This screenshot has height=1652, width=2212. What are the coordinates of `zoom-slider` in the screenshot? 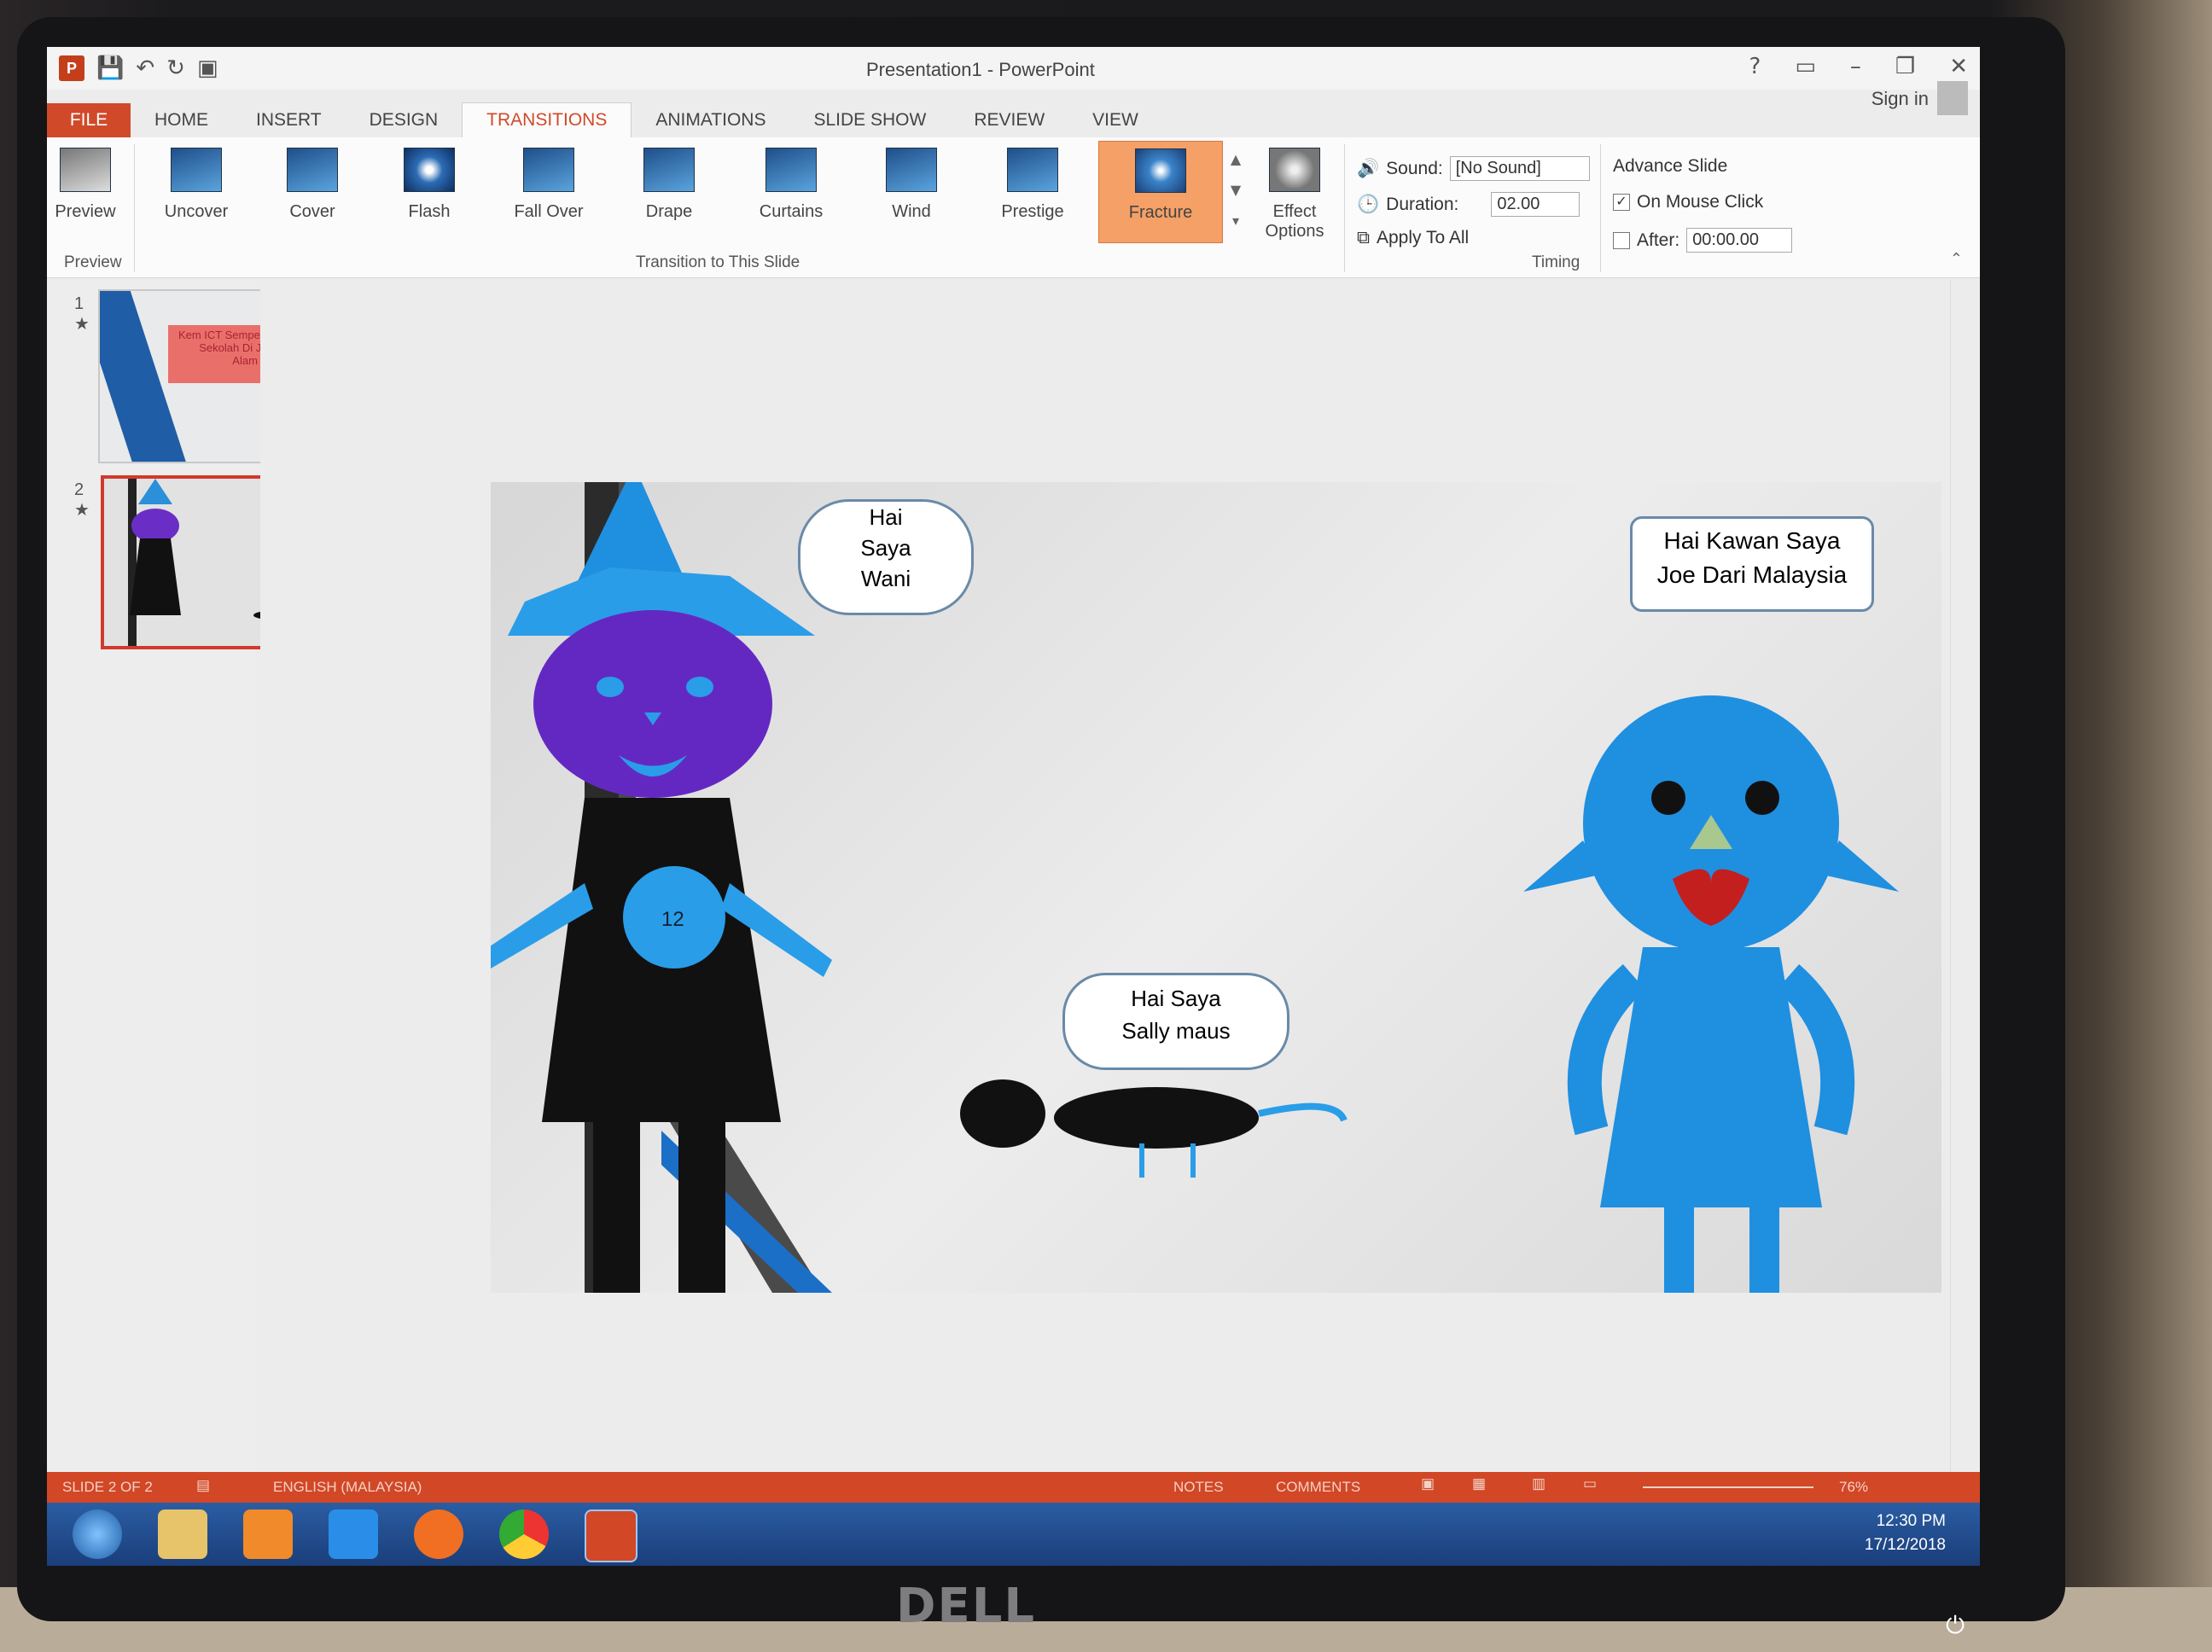 It's located at (1728, 1487).